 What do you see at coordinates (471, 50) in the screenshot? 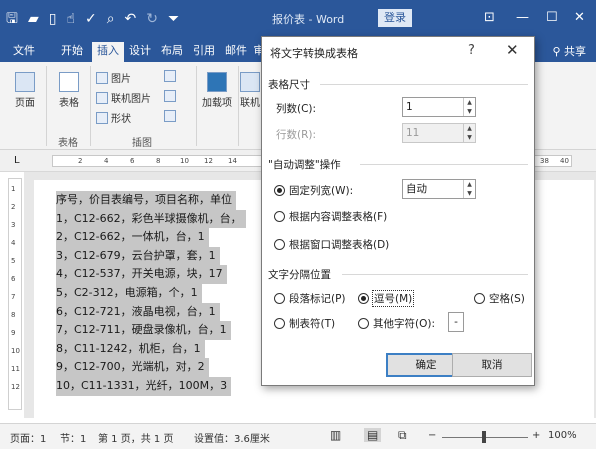
I see `help-icon: ?` at bounding box center [471, 50].